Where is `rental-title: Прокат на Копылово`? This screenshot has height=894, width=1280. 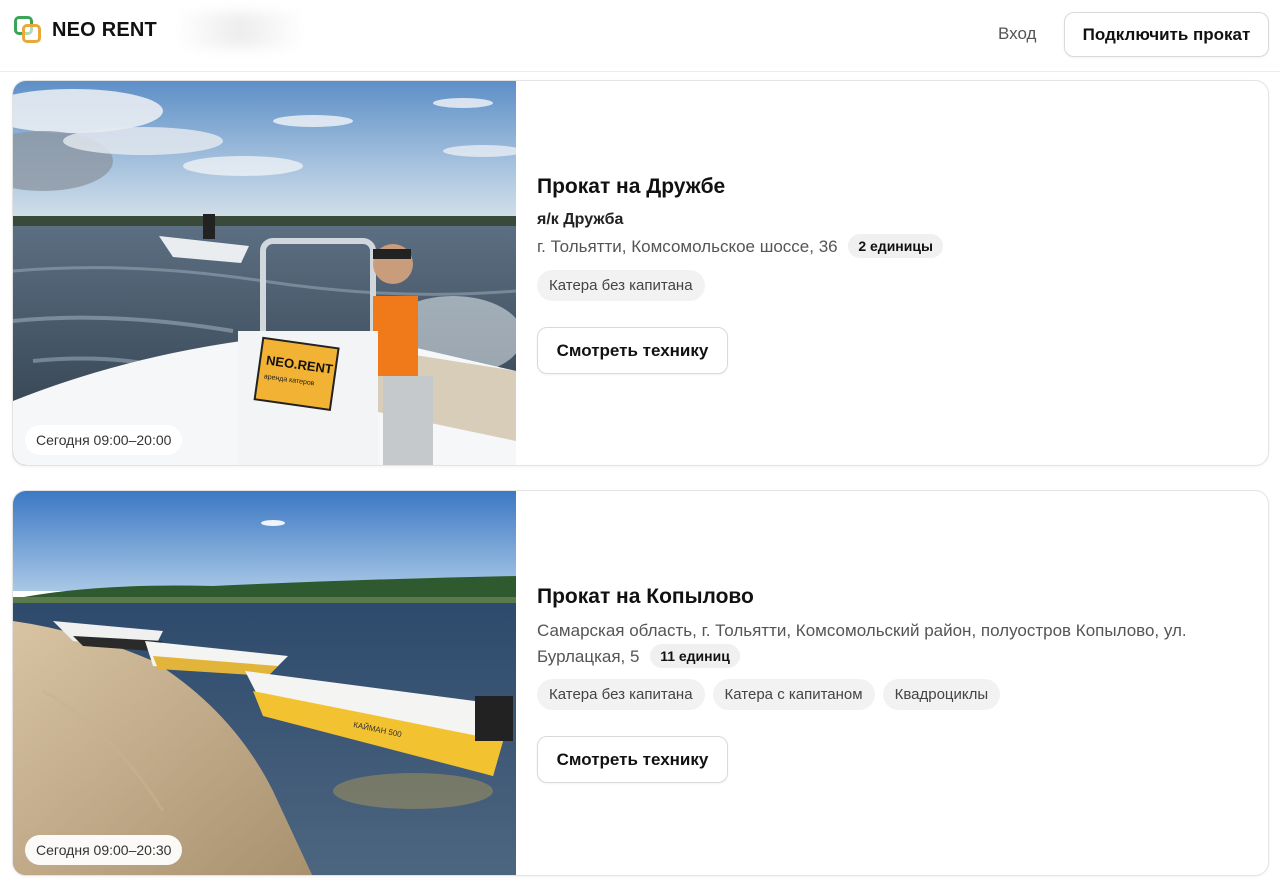 rental-title: Прокат на Копылово is located at coordinates (645, 597).